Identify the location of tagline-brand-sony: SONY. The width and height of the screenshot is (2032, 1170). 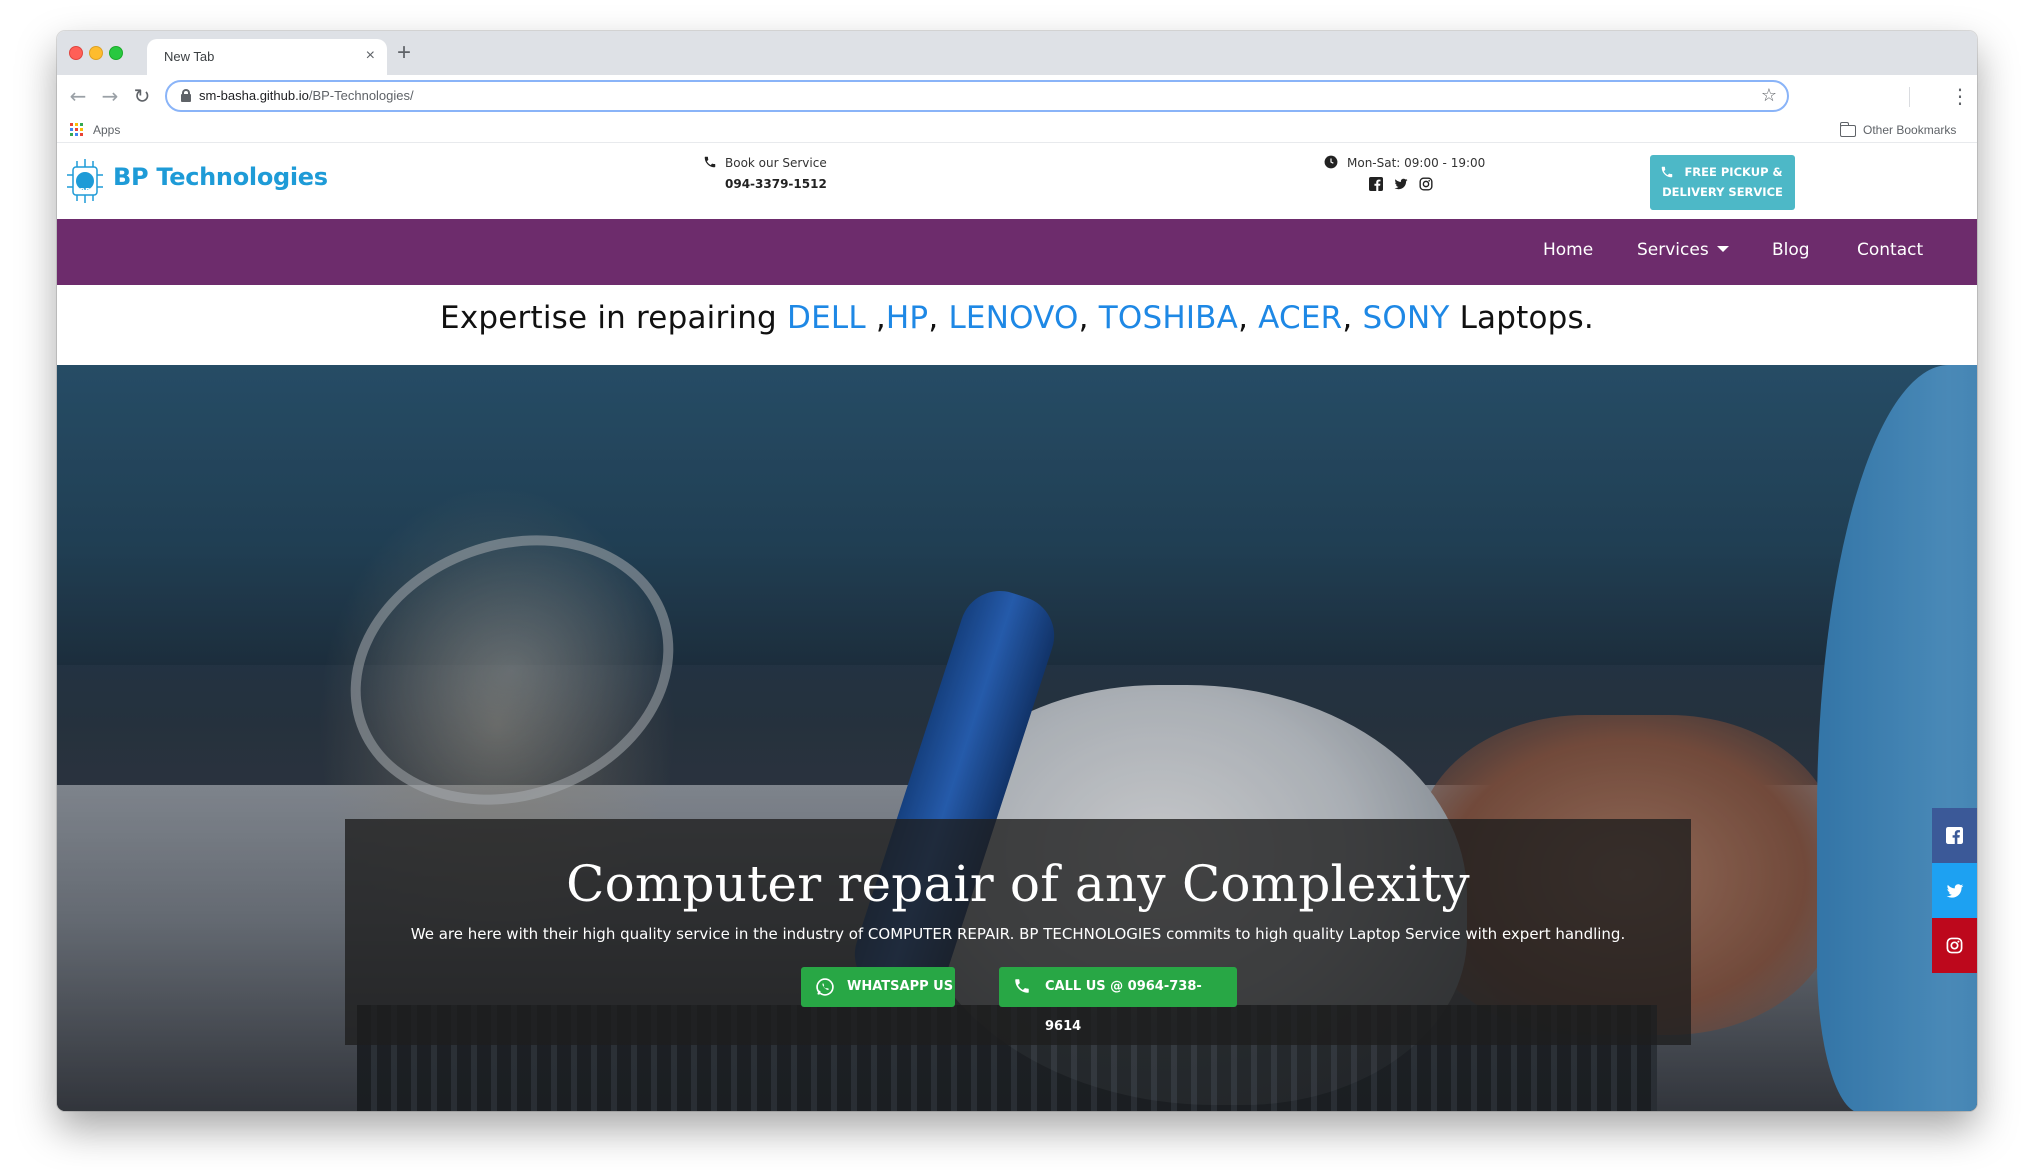
(1406, 318).